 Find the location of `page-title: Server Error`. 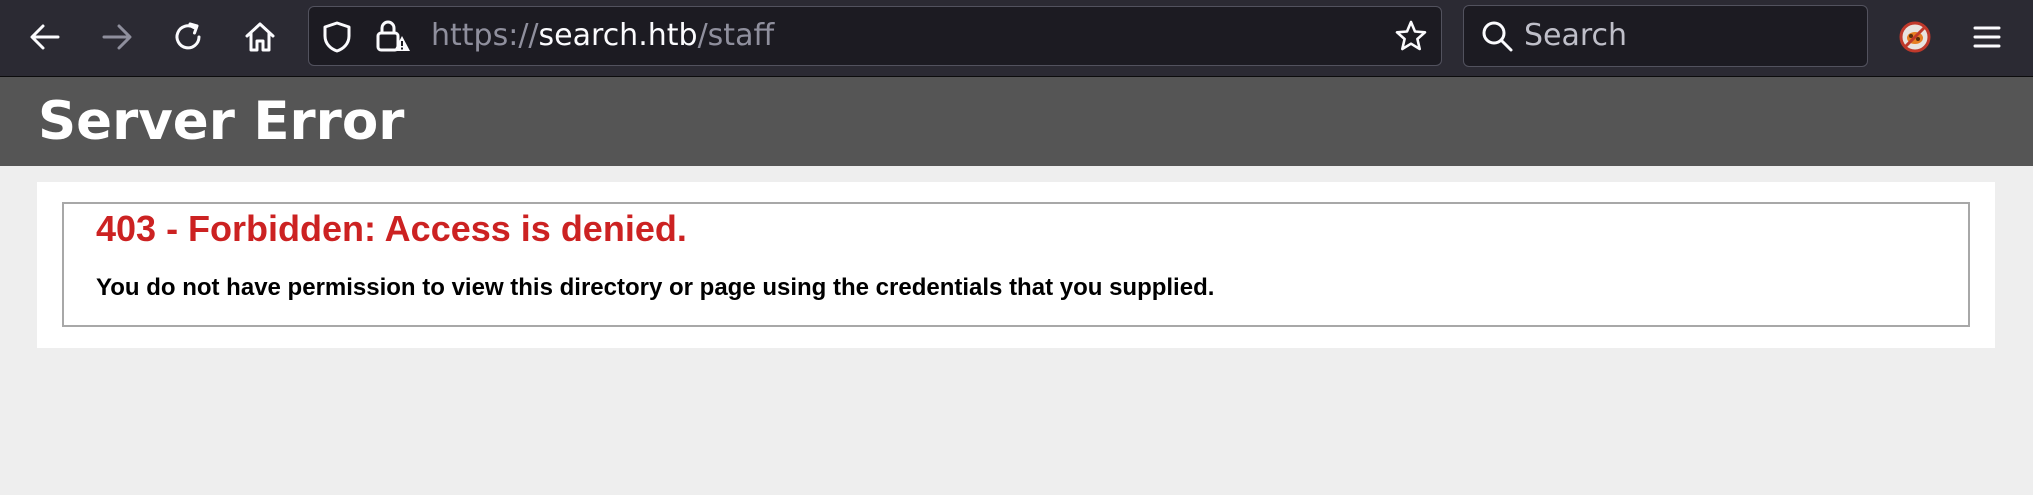

page-title: Server Error is located at coordinates (221, 121).